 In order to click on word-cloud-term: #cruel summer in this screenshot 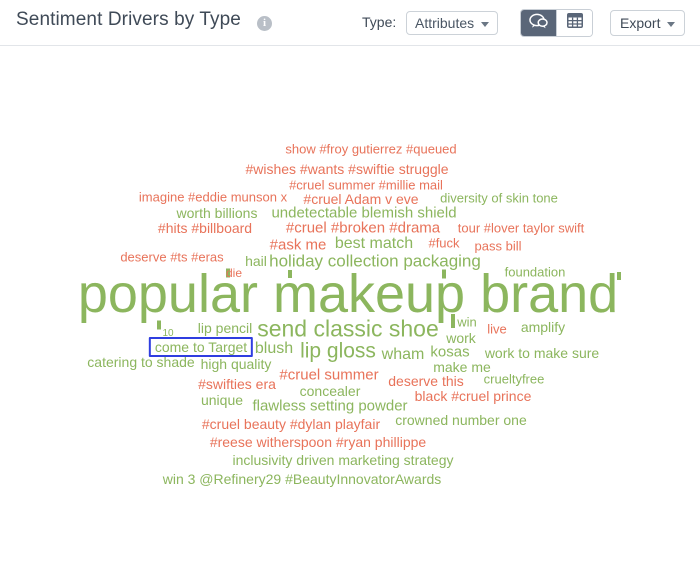, I will do `click(328, 375)`.